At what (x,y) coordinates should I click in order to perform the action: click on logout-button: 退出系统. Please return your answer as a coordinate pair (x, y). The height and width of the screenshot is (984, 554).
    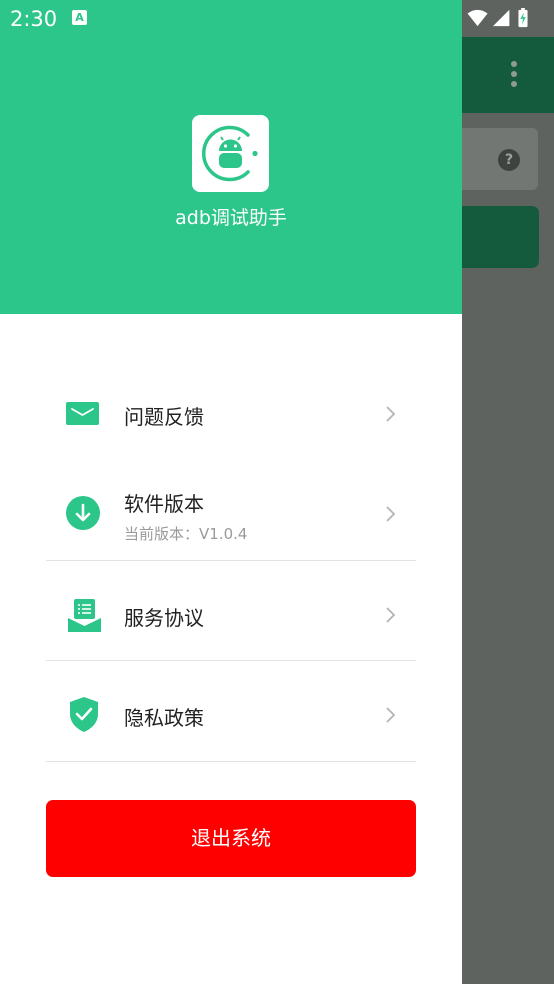
    Looking at the image, I should click on (231, 838).